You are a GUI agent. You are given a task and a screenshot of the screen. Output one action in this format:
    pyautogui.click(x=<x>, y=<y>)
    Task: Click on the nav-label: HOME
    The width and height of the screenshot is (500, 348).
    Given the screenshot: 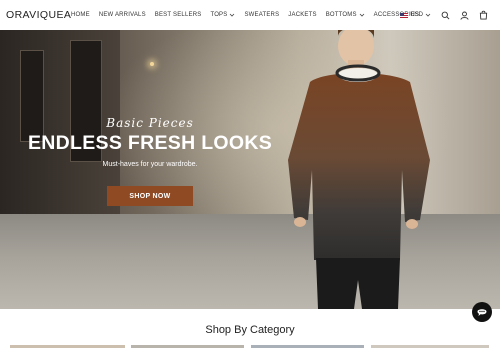 What is the action you would take?
    pyautogui.click(x=80, y=15)
    